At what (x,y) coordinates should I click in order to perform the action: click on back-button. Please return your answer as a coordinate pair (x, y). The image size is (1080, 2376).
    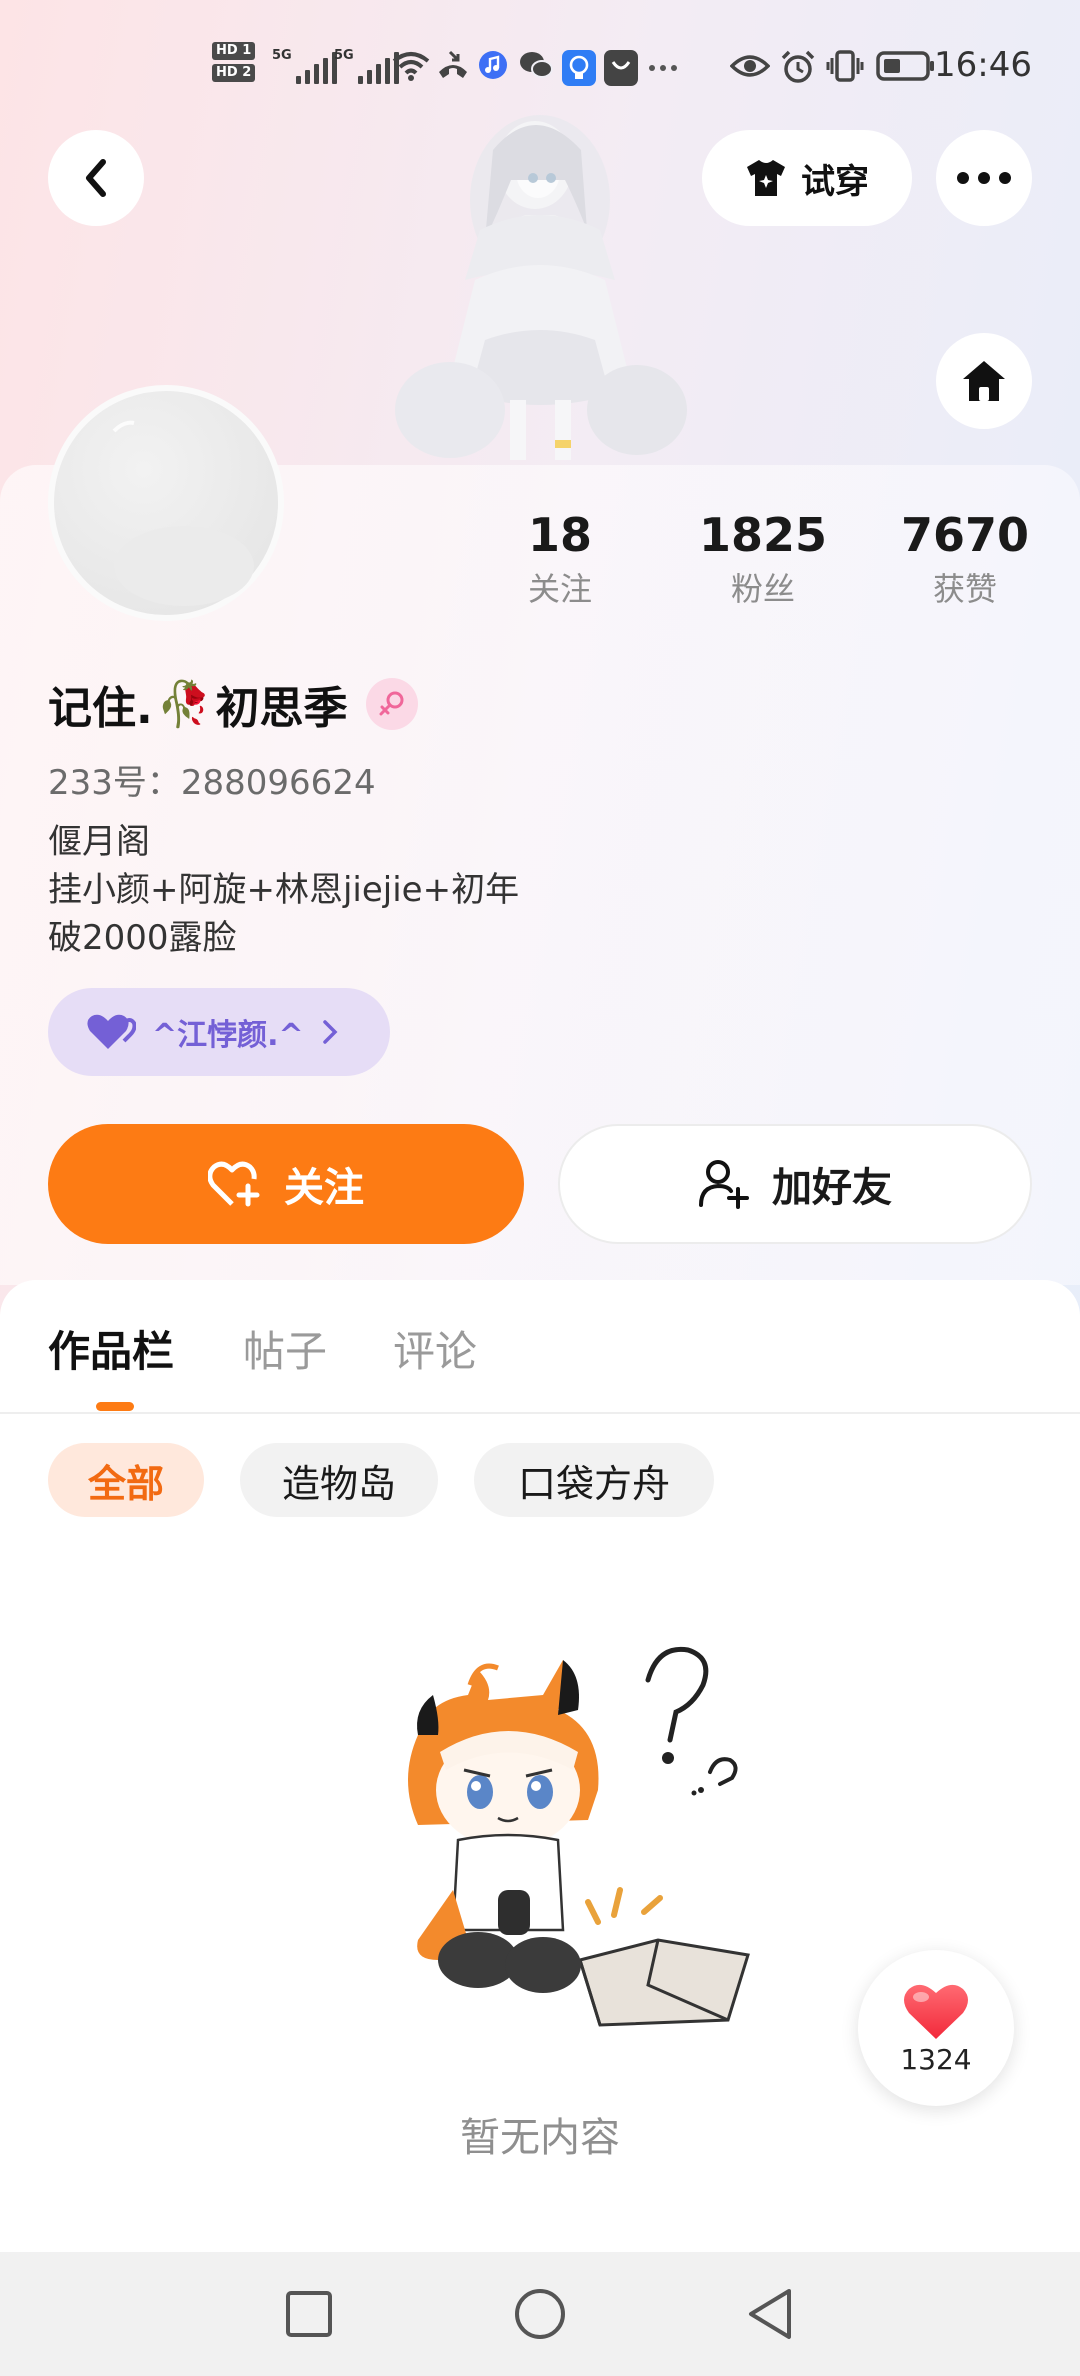
    Looking at the image, I should click on (96, 178).